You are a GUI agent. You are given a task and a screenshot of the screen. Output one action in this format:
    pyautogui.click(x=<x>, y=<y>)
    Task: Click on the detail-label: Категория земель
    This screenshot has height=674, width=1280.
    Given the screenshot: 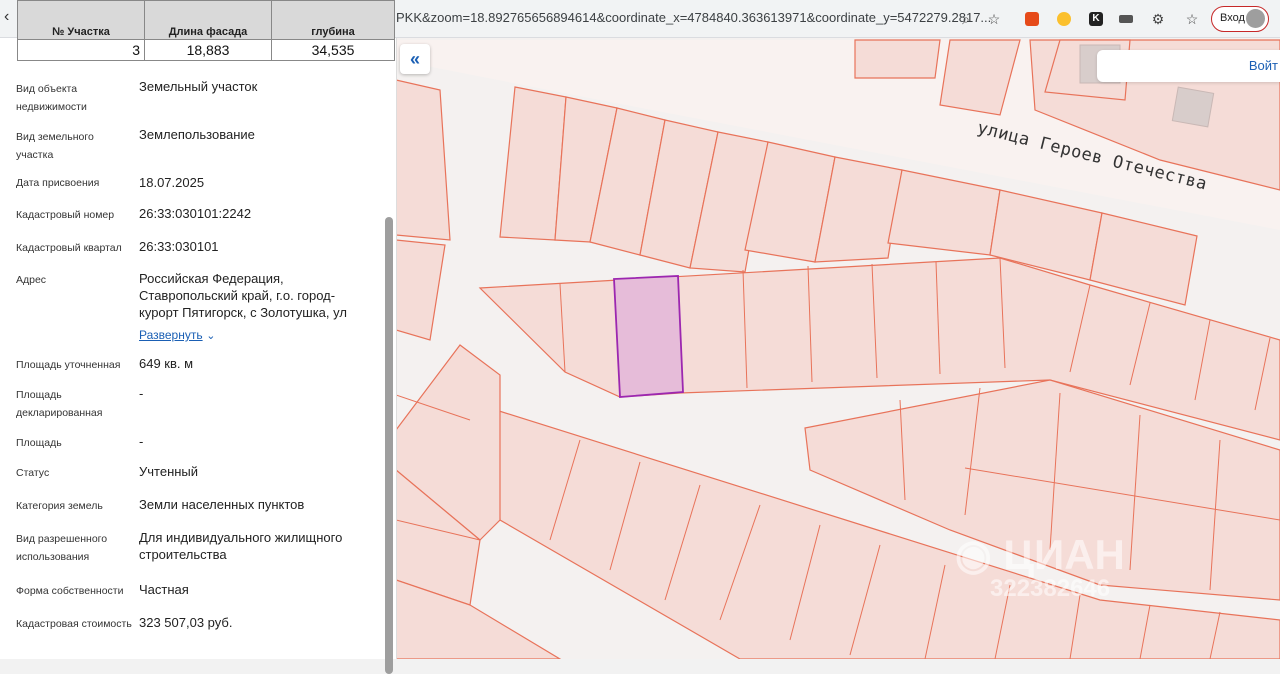 What is the action you would take?
    pyautogui.click(x=59, y=506)
    